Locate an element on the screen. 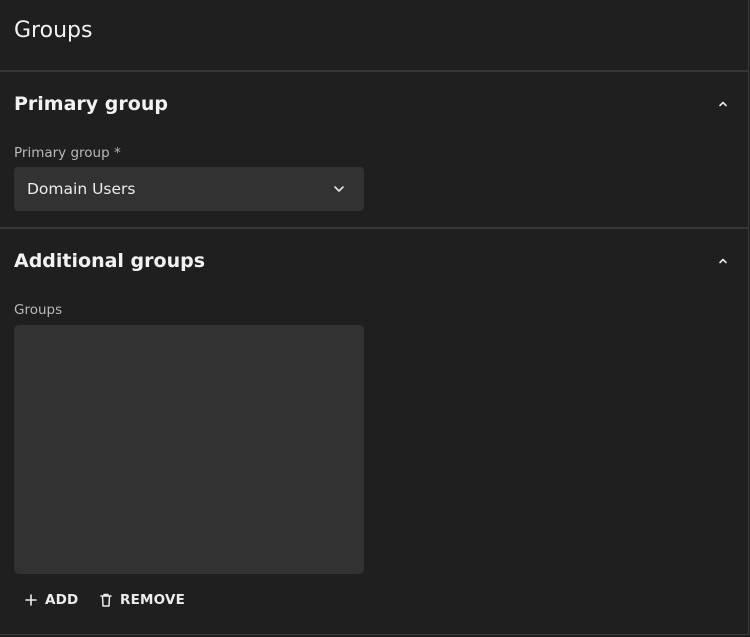  header-divider is located at coordinates (374, 71).